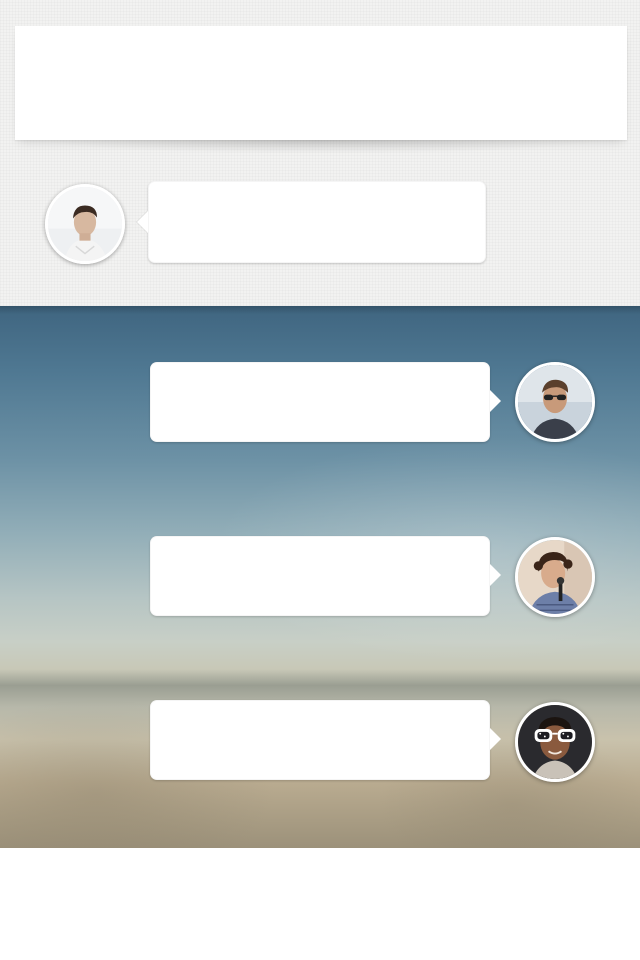 The image size is (640, 960). I want to click on user-avatar-1-icon, so click(85, 224).